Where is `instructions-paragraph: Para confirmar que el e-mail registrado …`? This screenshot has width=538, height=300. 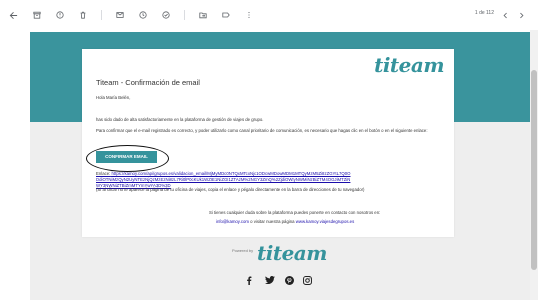
instructions-paragraph: Para confirmar que el e-mail registrado … is located at coordinates (262, 130).